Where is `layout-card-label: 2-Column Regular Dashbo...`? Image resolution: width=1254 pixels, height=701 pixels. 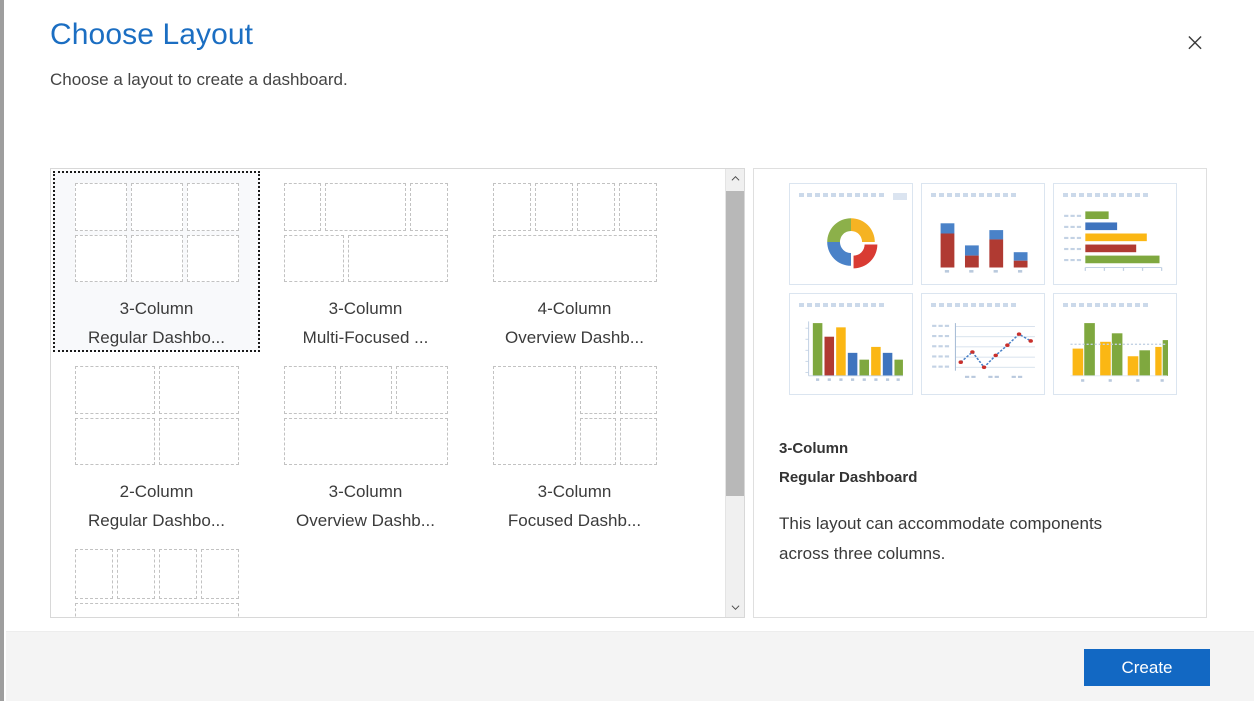
layout-card-label: 2-Column Regular Dashbo... is located at coordinates (156, 506).